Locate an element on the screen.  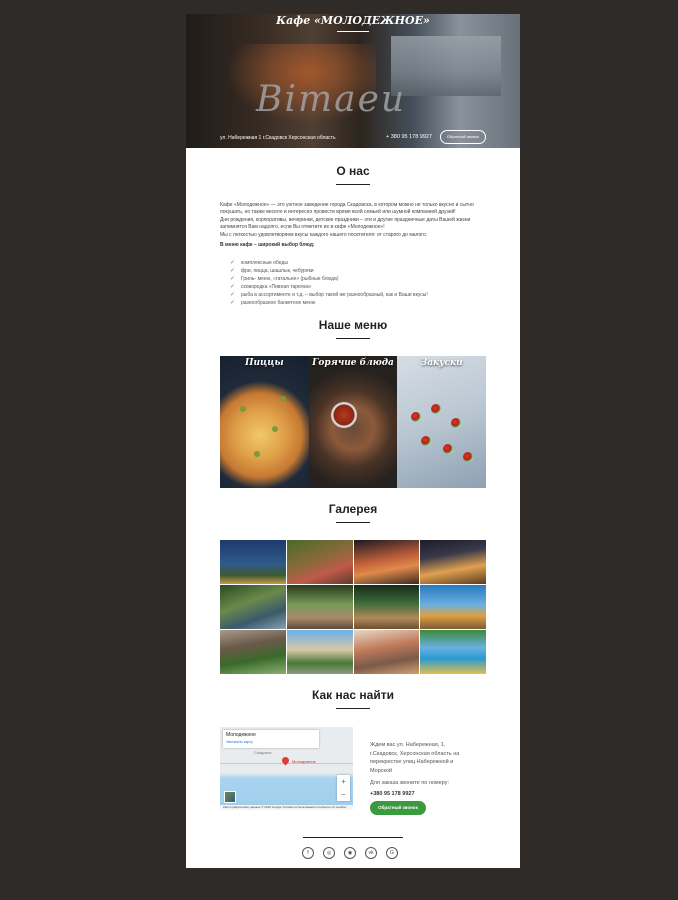
list-item: ✓ разнообразное банкетное меню is located at coordinates (329, 303).